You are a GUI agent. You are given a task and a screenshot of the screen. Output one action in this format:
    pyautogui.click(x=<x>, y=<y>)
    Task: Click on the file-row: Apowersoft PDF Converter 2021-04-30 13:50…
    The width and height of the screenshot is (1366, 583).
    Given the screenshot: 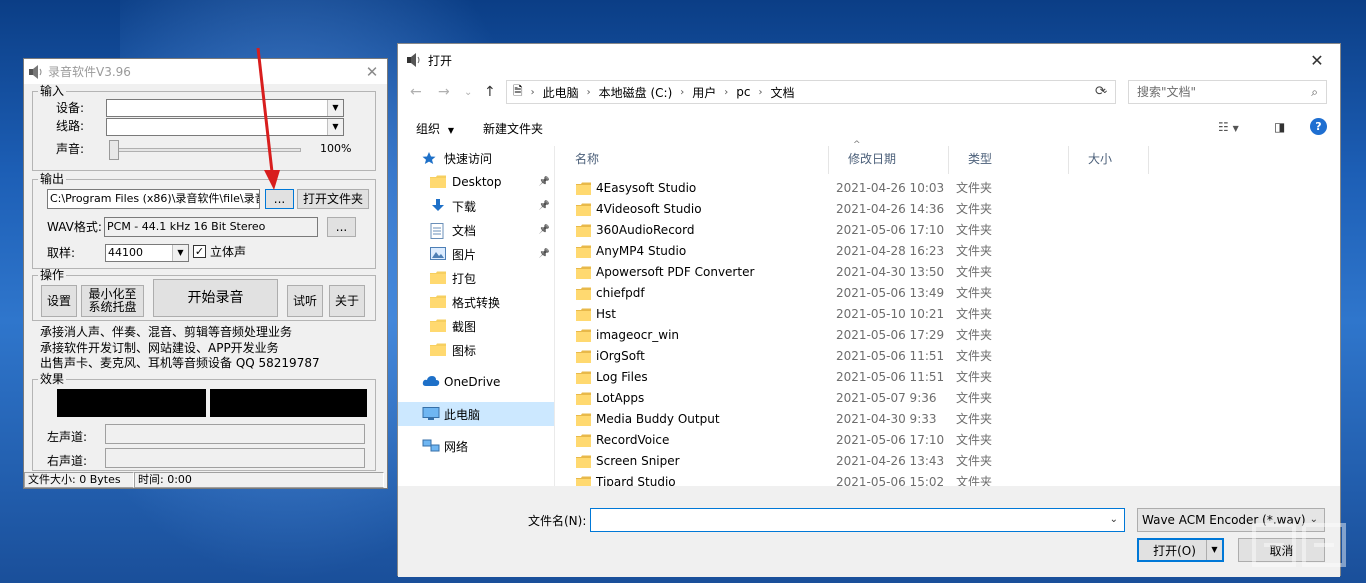 What is the action you would take?
    pyautogui.click(x=949, y=272)
    